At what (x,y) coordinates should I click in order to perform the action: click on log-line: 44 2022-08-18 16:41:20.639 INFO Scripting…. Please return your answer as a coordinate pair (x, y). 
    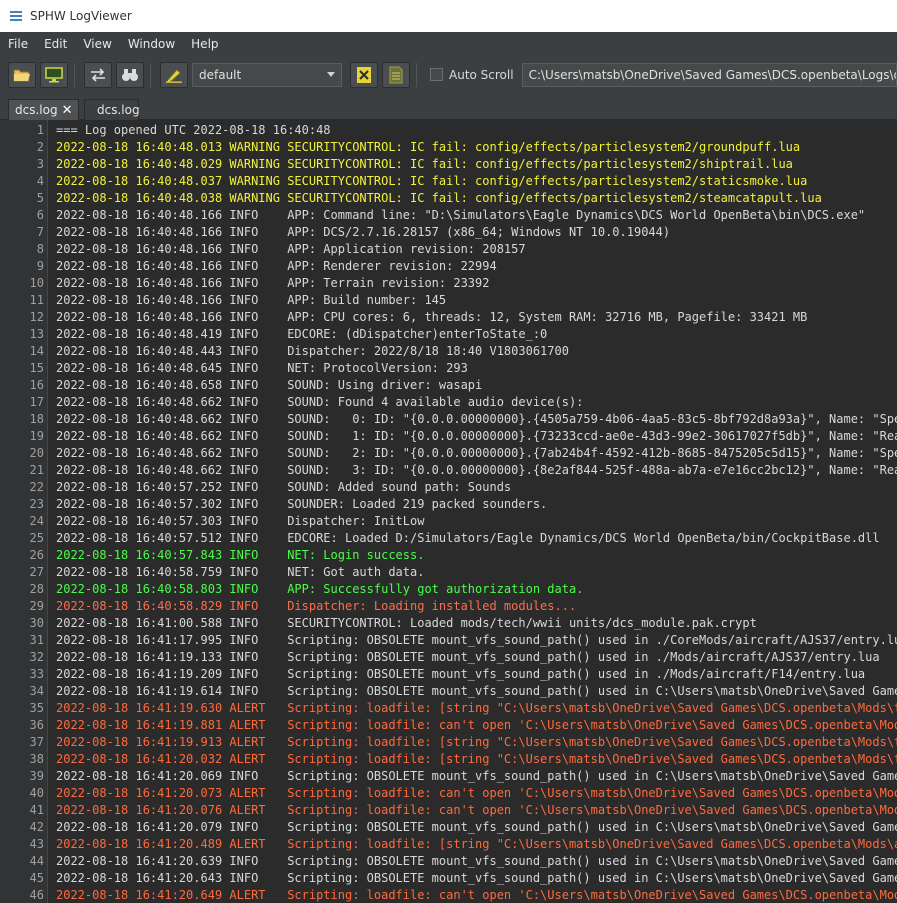
    Looking at the image, I should click on (448, 861).